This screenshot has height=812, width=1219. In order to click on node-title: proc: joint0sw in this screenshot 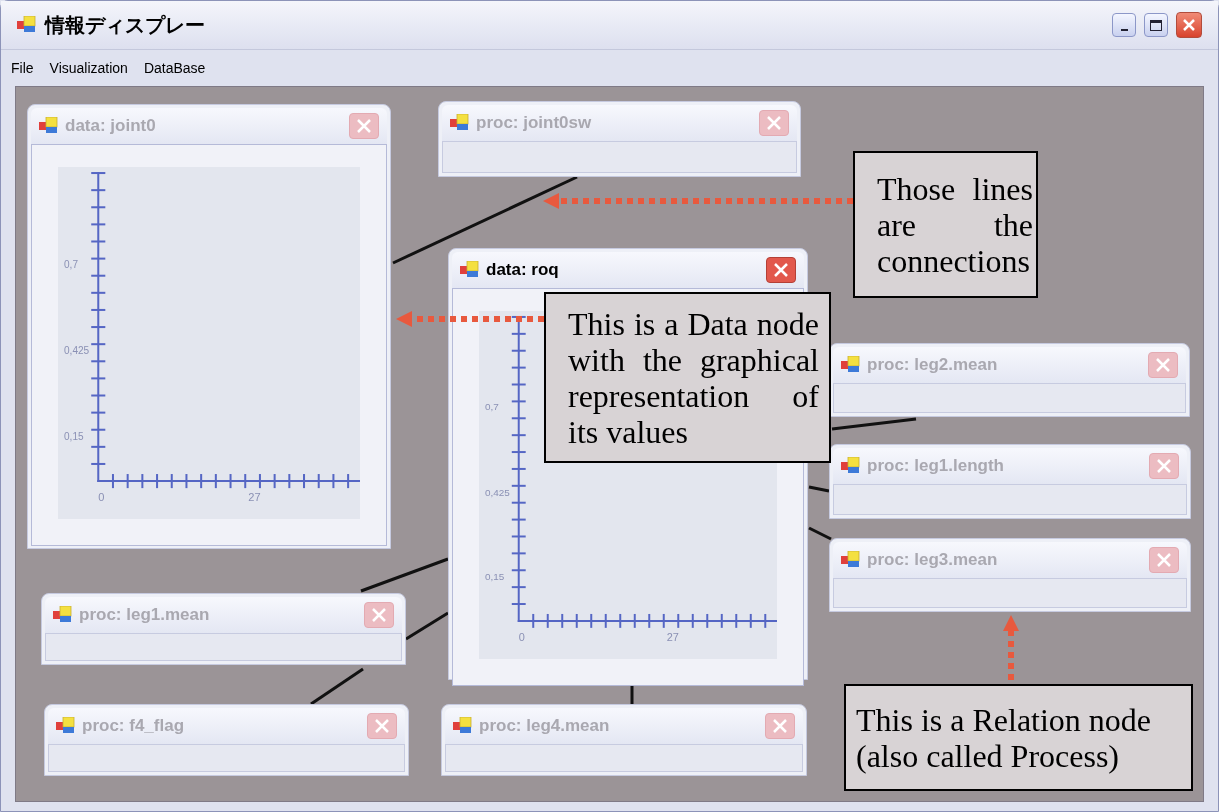, I will do `click(534, 123)`.